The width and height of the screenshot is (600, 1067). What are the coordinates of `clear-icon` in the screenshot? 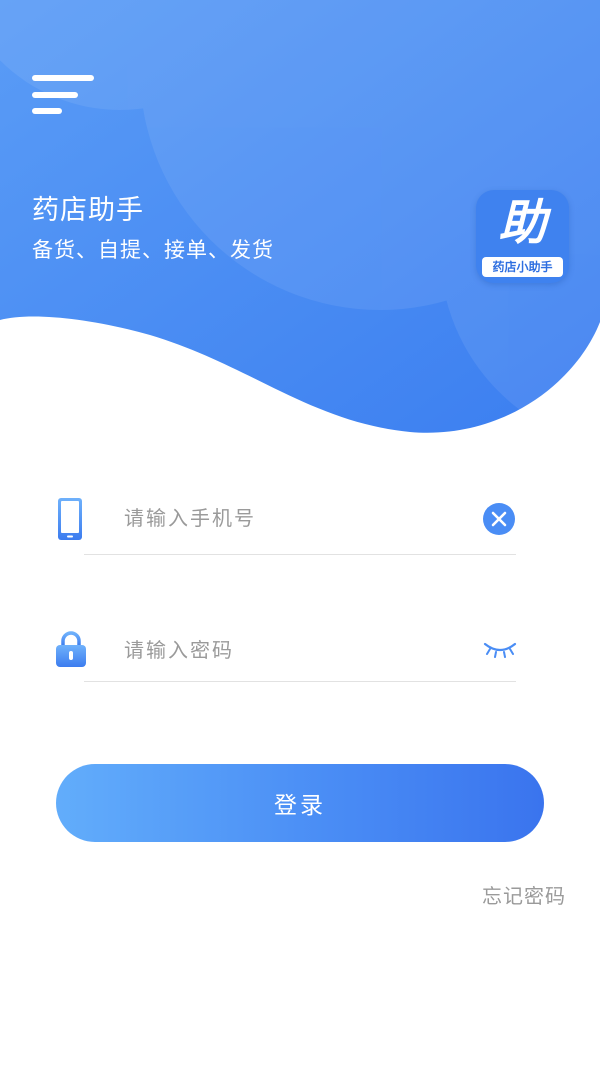 It's located at (499, 521).